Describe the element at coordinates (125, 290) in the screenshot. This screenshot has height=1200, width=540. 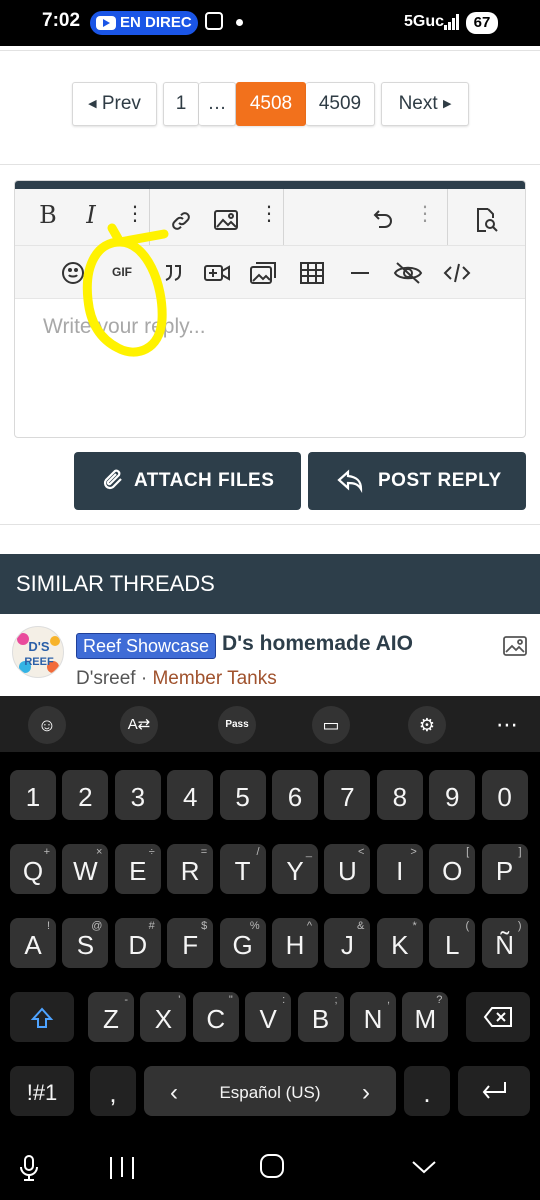
I see `highlight-annotation` at that location.